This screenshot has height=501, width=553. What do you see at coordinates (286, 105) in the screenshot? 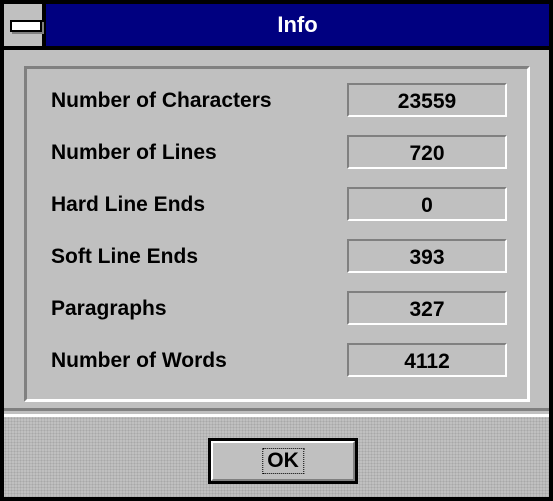
I see `stat-row-characters: Number of Characters 23559` at bounding box center [286, 105].